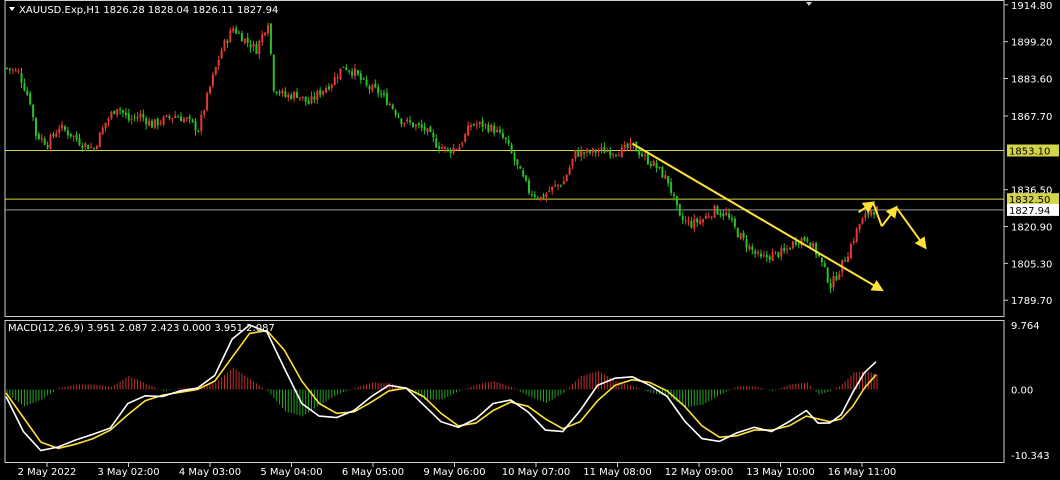 This screenshot has height=480, width=1060. I want to click on price-tag-label: 1853.10, so click(1029, 152).